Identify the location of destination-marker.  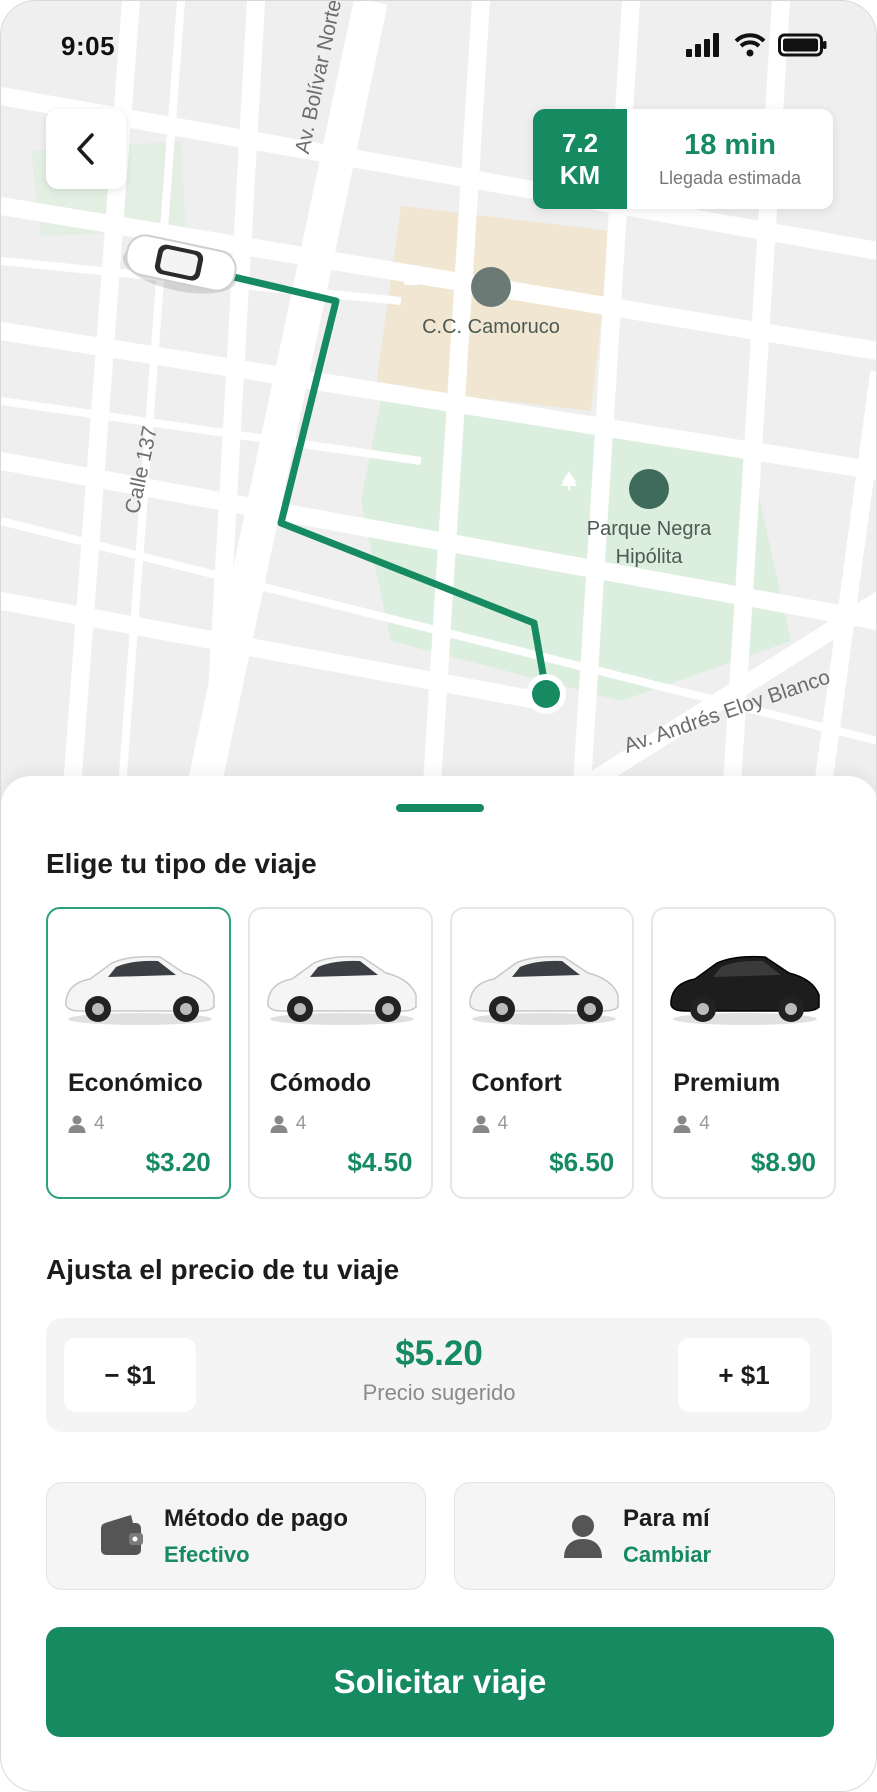
(546, 694).